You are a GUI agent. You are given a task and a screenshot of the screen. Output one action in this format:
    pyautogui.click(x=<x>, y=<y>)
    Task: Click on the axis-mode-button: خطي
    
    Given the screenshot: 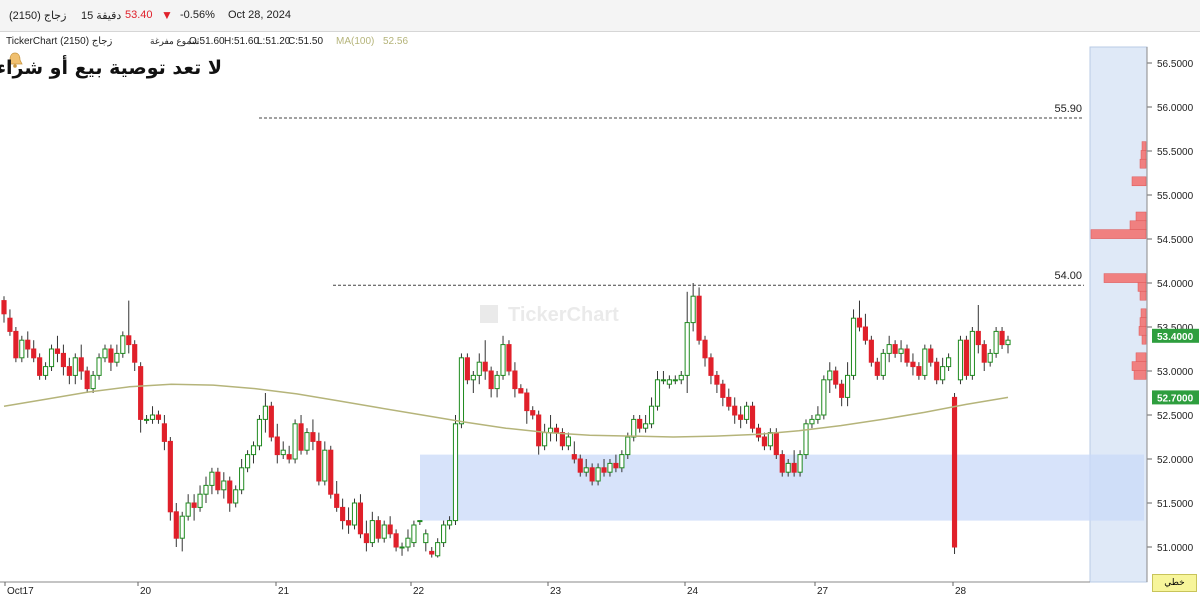 What is the action you would take?
    pyautogui.click(x=1174, y=583)
    